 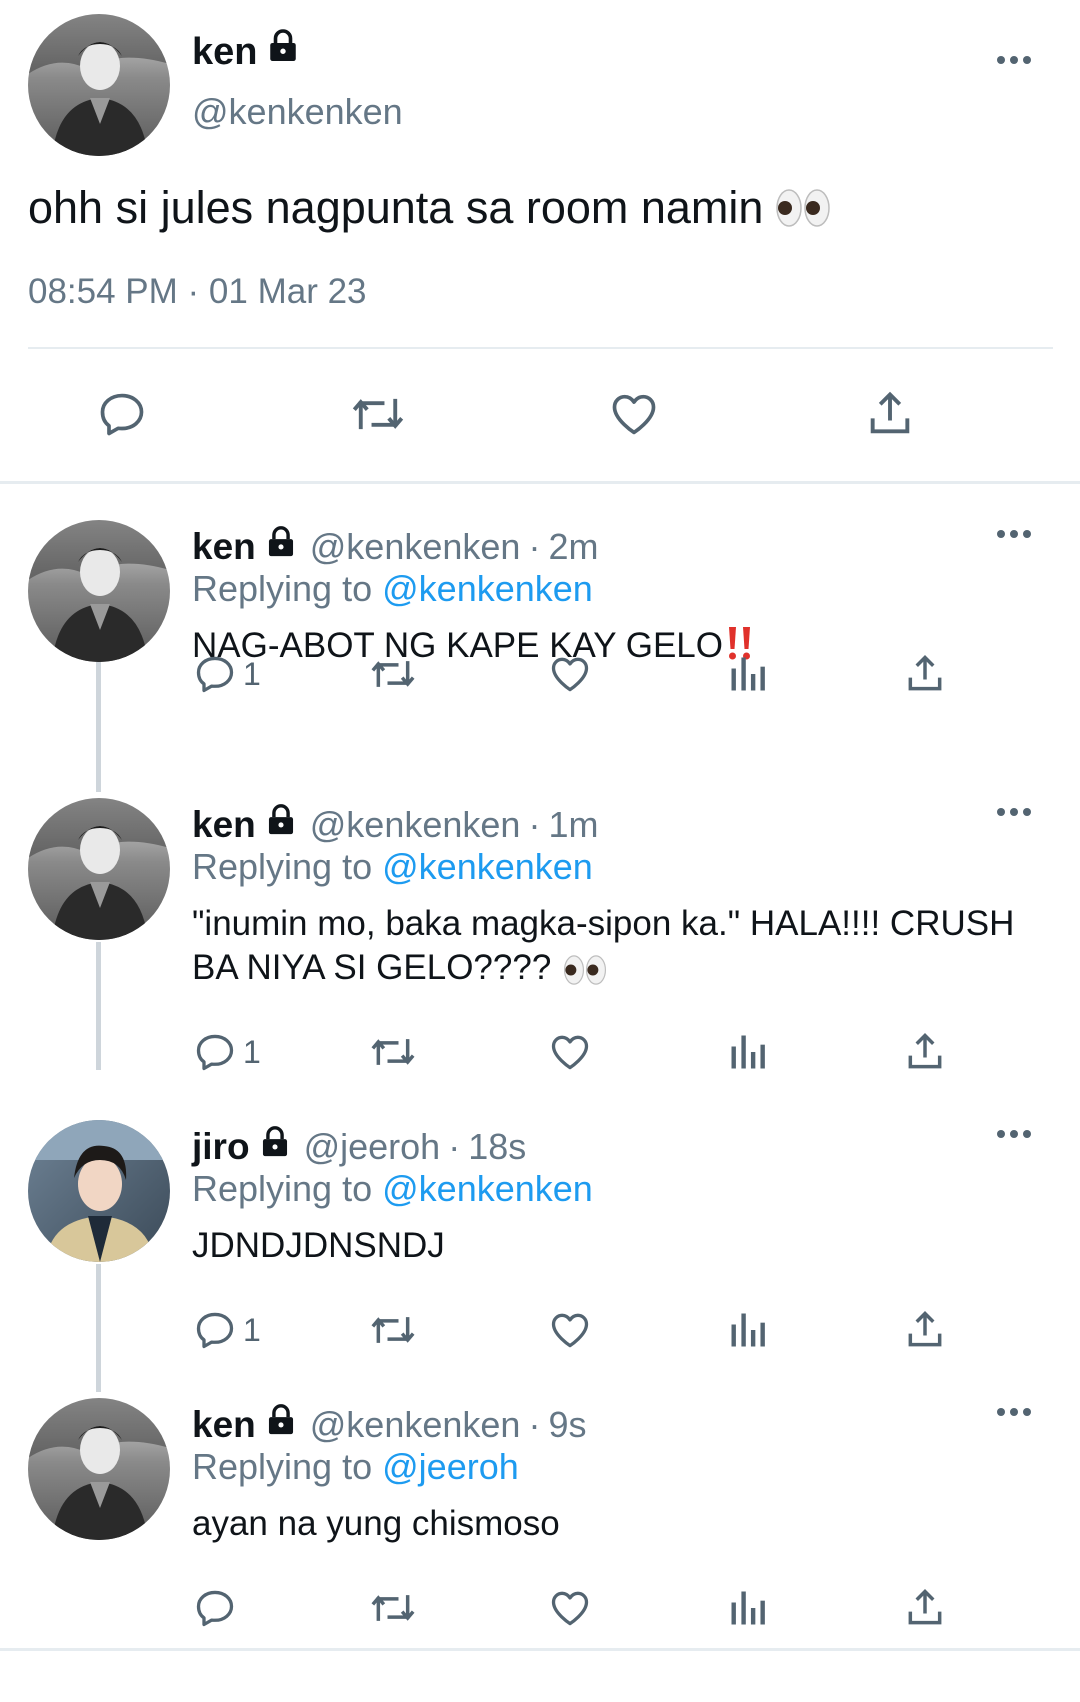 What do you see at coordinates (450, 1466) in the screenshot?
I see `mention-link: @jeeroh` at bounding box center [450, 1466].